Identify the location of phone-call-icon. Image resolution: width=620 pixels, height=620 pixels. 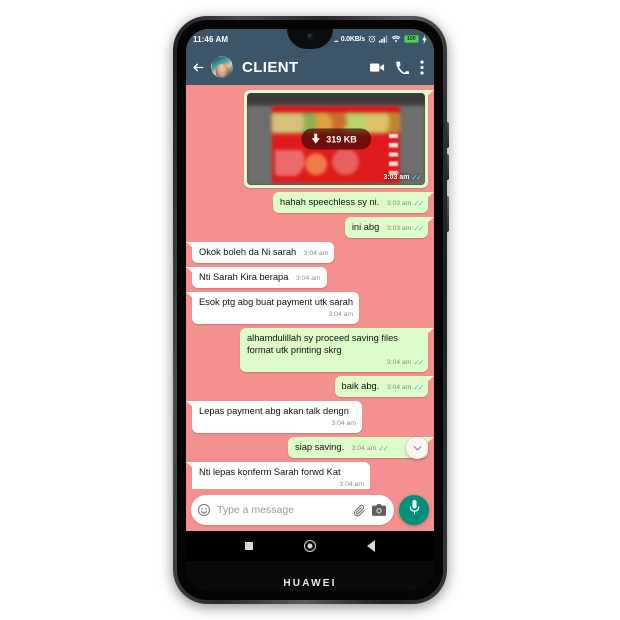
(402, 67).